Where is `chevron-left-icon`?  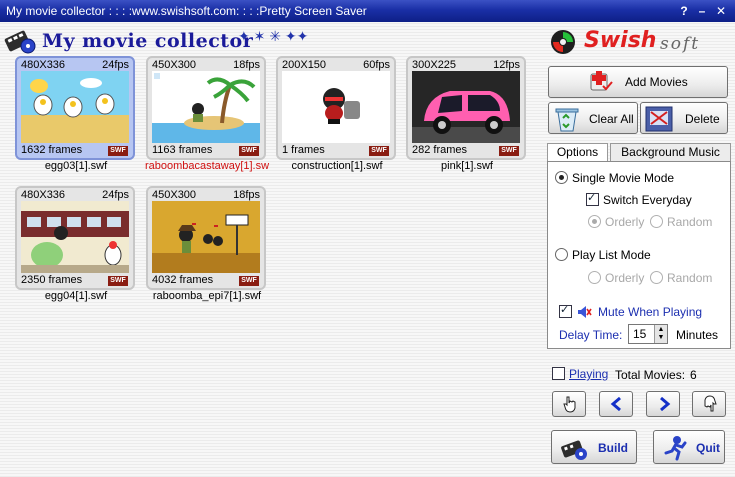
chevron-left-icon is located at coordinates (617, 405).